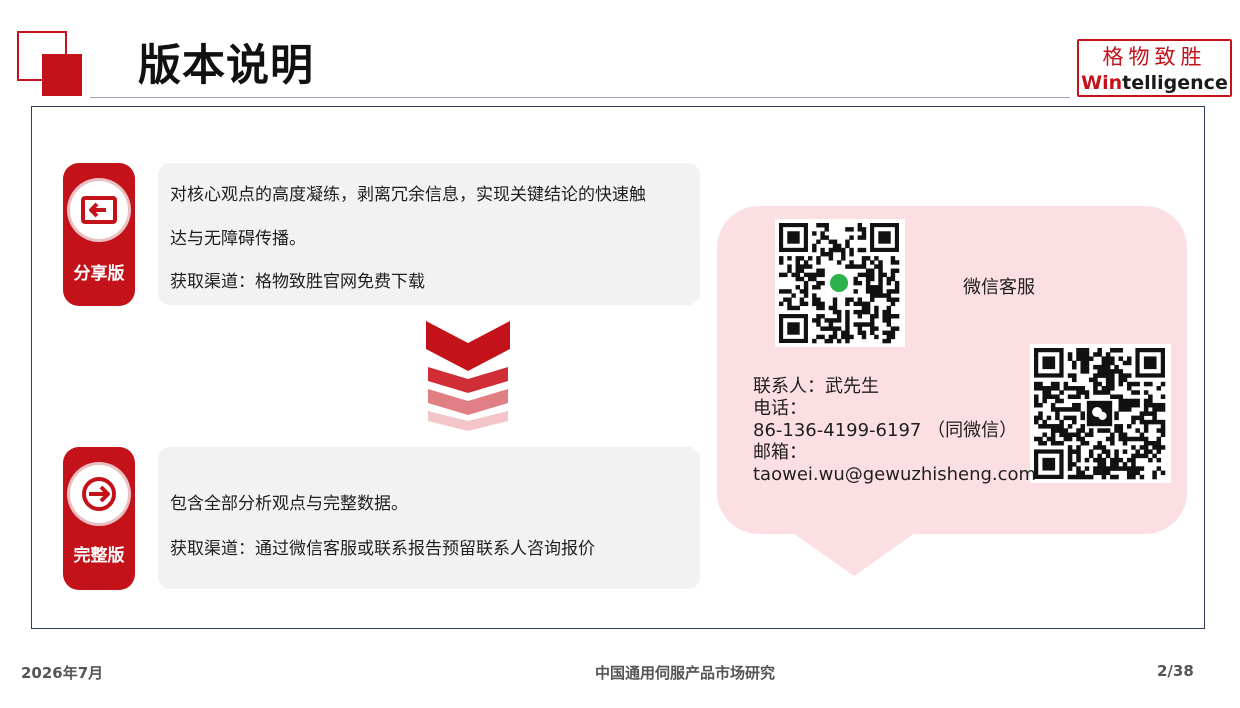 Image resolution: width=1240 pixels, height=708 pixels. Describe the element at coordinates (1102, 83) in the screenshot. I see `logo-english-win: Win` at that location.